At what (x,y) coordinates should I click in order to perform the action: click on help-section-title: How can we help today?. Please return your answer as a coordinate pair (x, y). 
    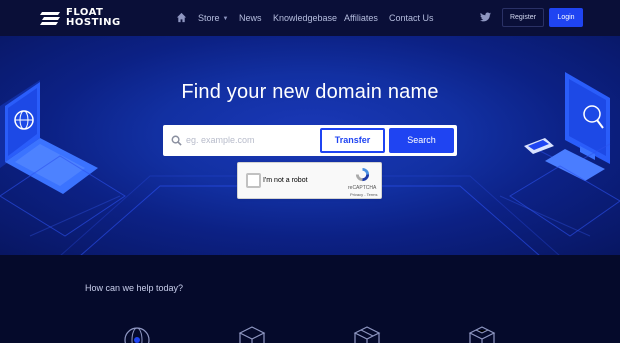
    Looking at the image, I should click on (134, 288).